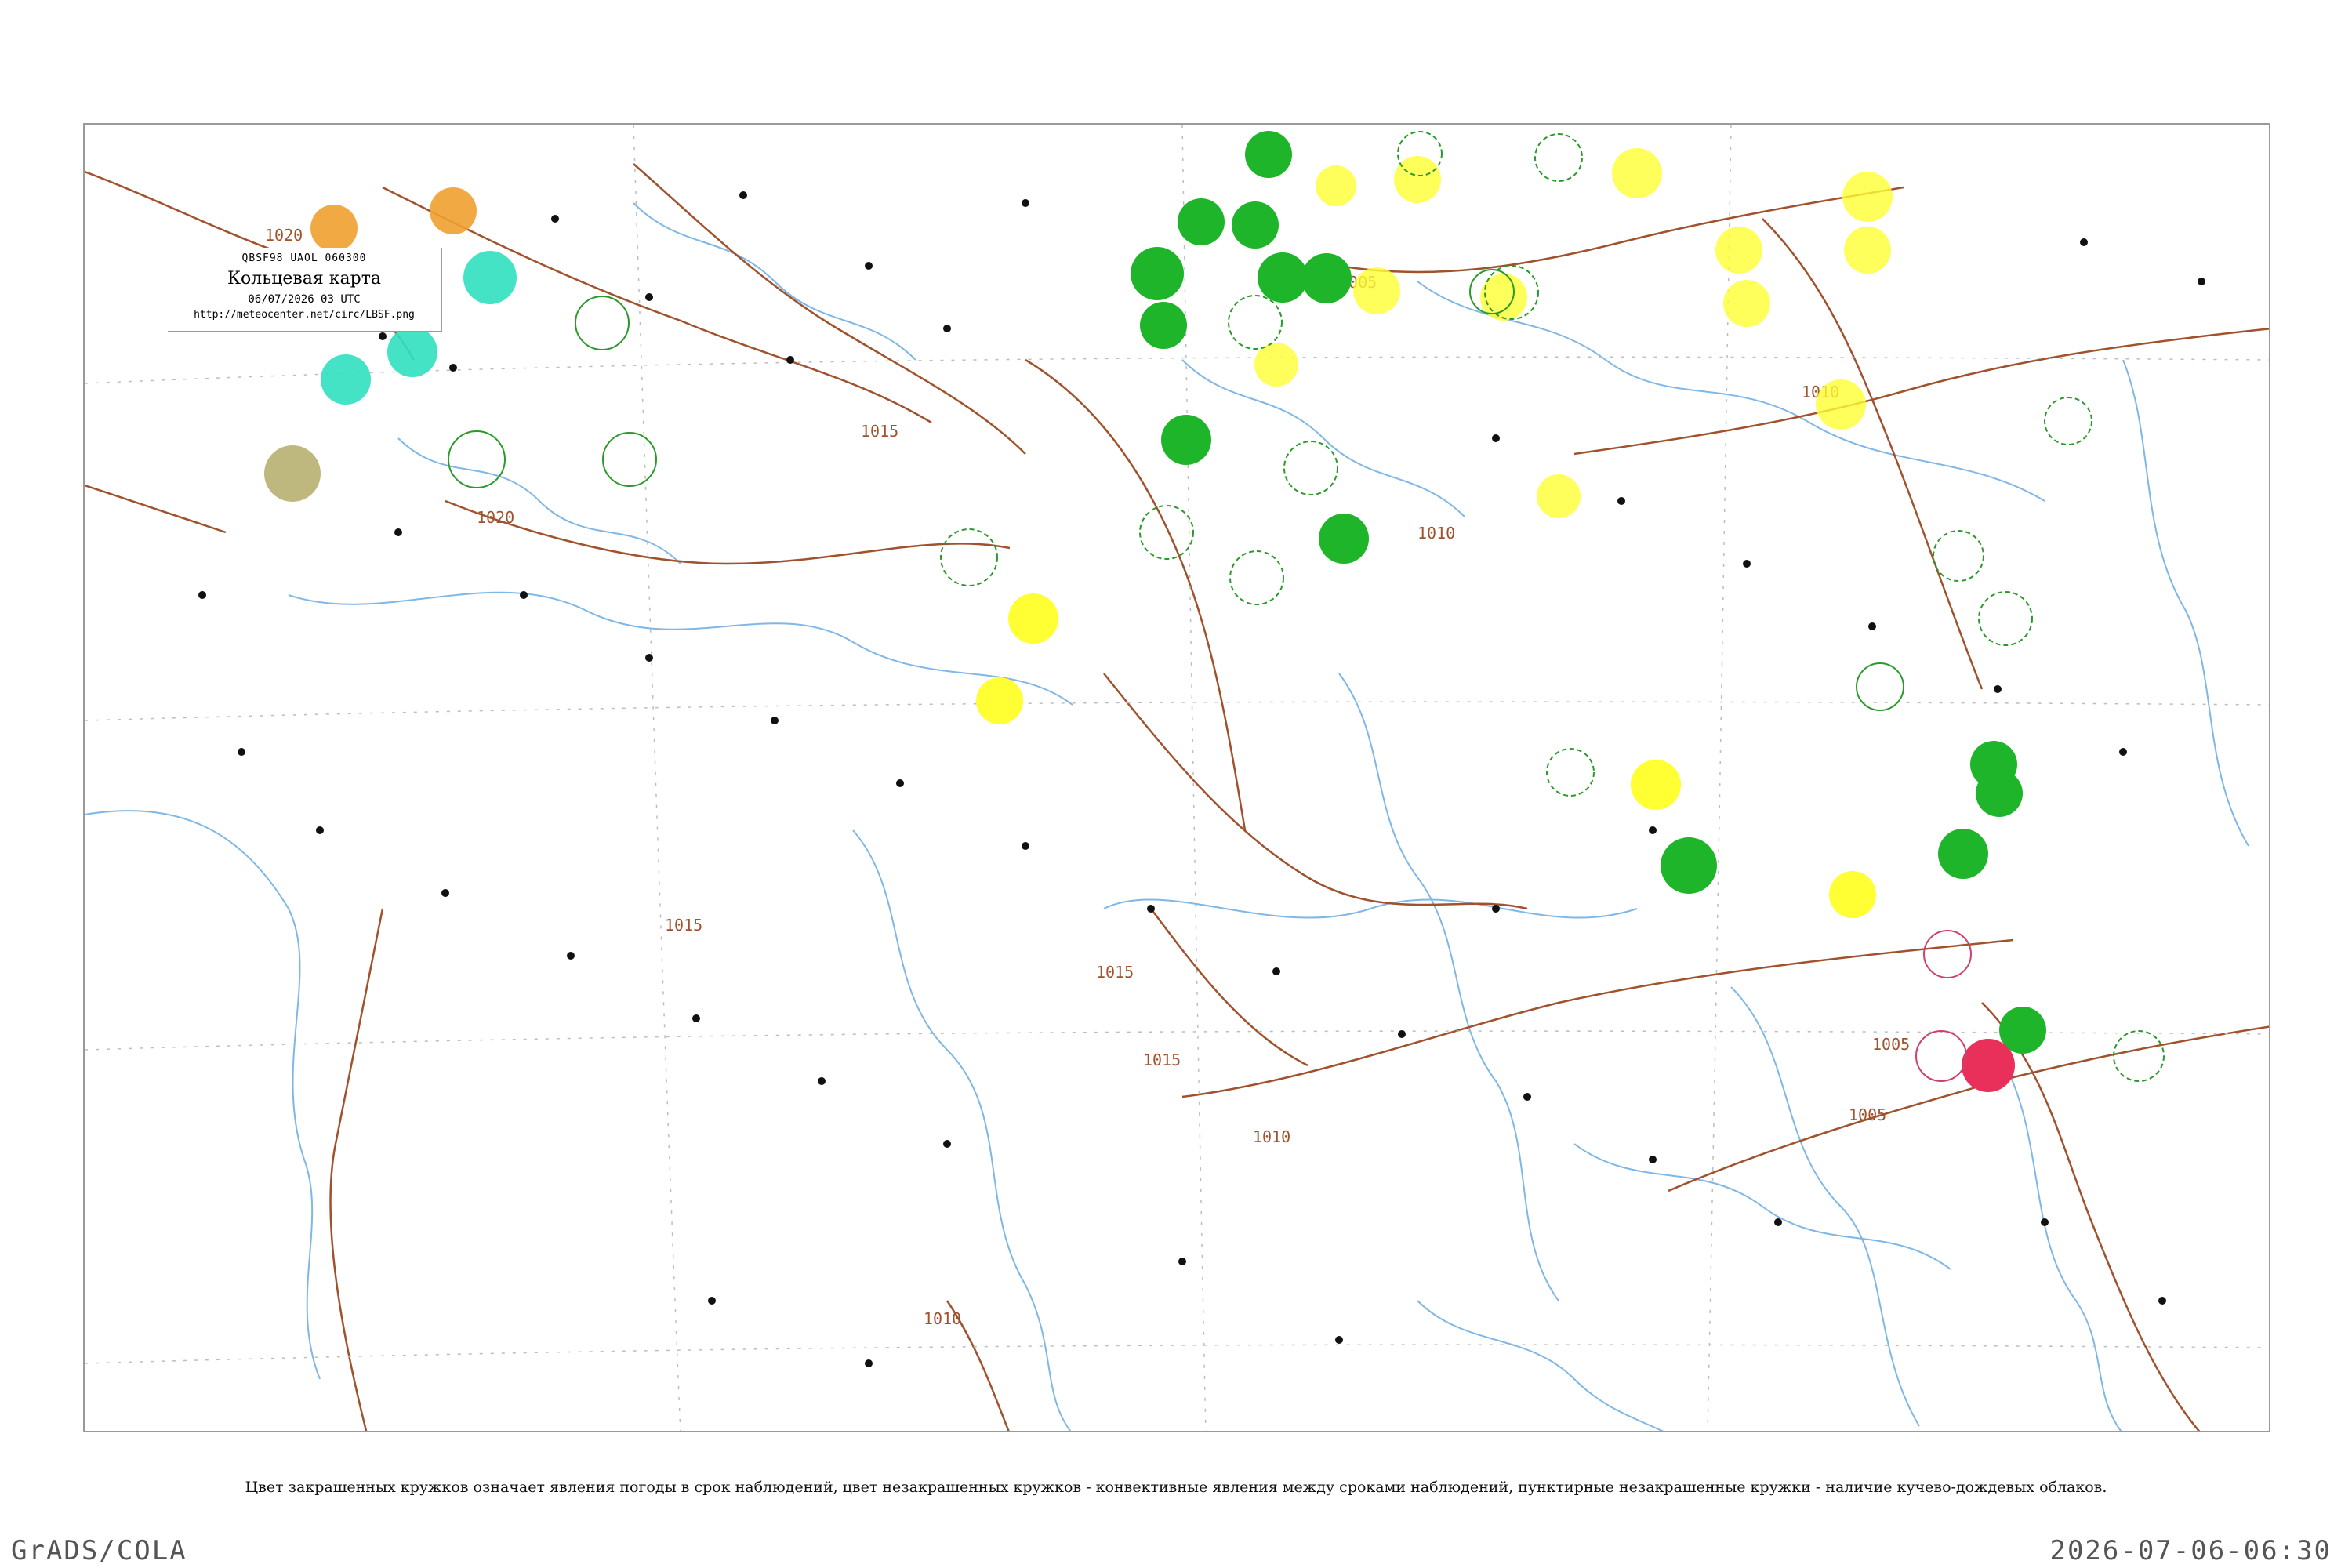 This screenshot has width=2352, height=1568. I want to click on observation-date: 06/07/2026 03 UTC, so click(304, 299).